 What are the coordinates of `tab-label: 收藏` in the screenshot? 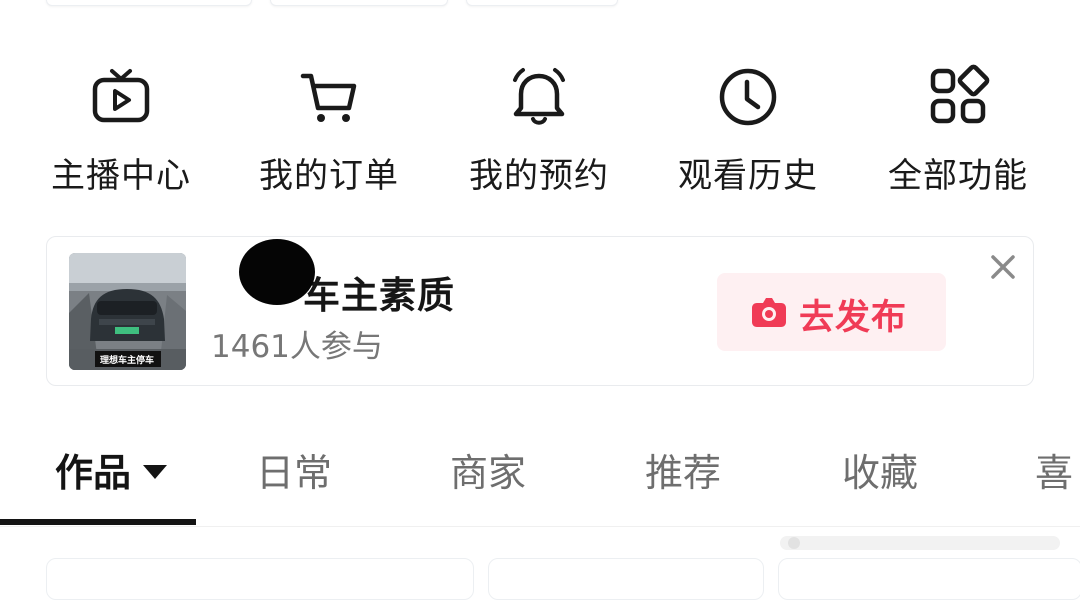 It's located at (880, 473).